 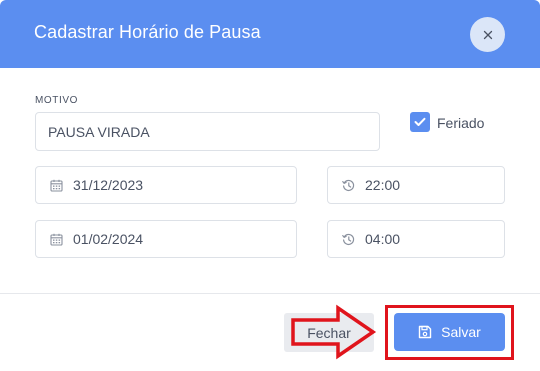 I want to click on start-date-value: 31/12/2023, so click(x=108, y=185).